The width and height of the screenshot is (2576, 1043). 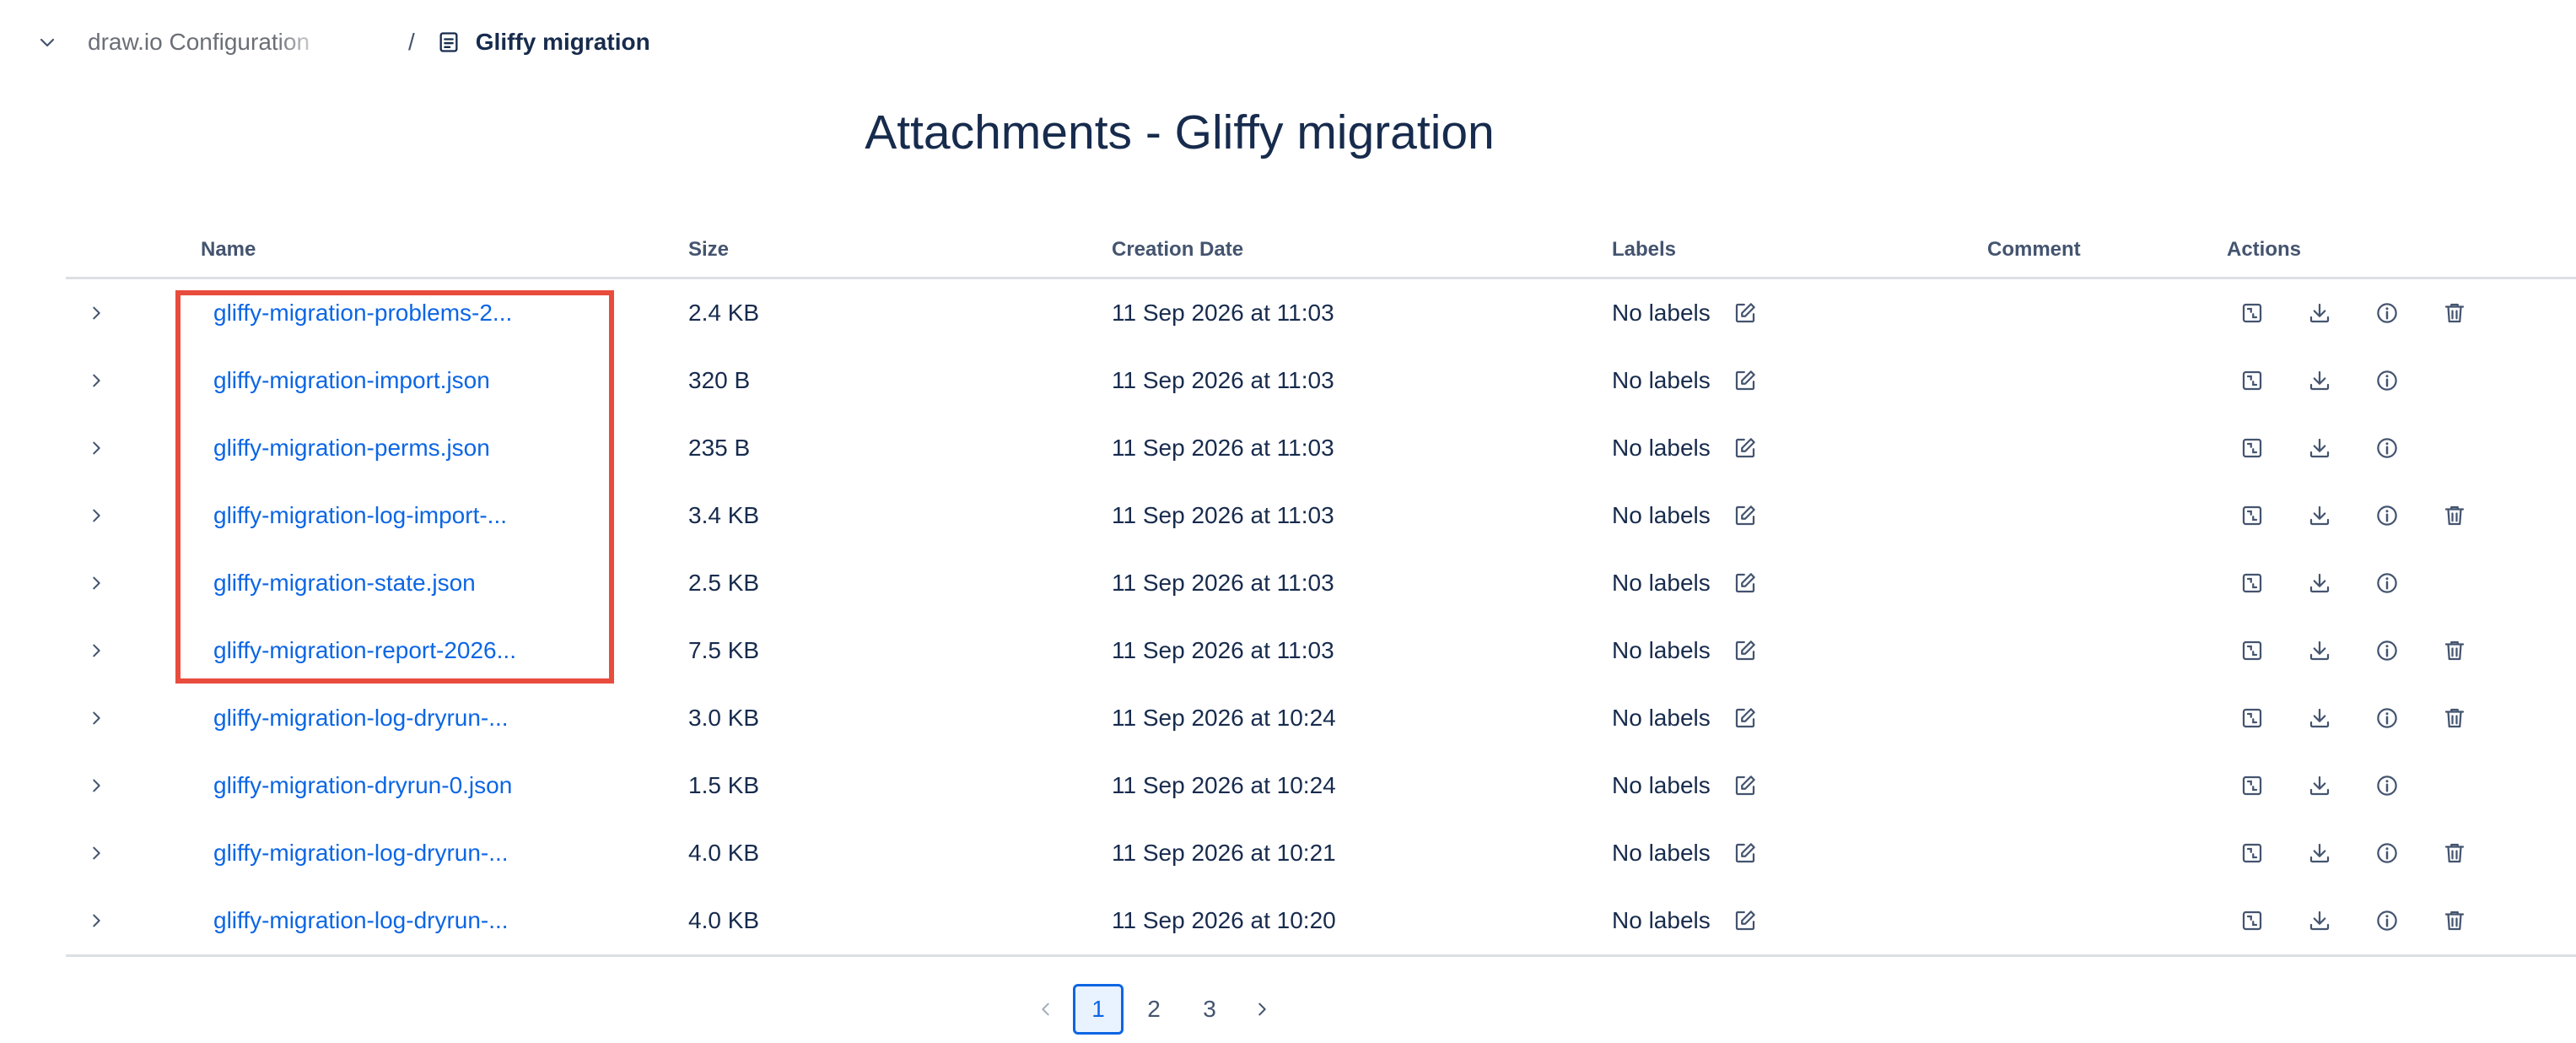 I want to click on attachment-name-link: gliffy-migration-state.json, so click(x=344, y=583).